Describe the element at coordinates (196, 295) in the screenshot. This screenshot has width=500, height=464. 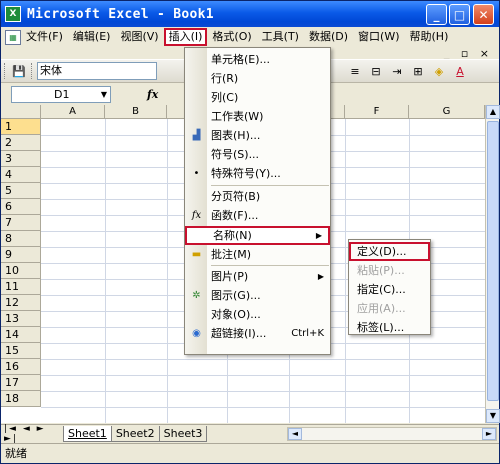
I see `diagram-icon: ✲` at that location.